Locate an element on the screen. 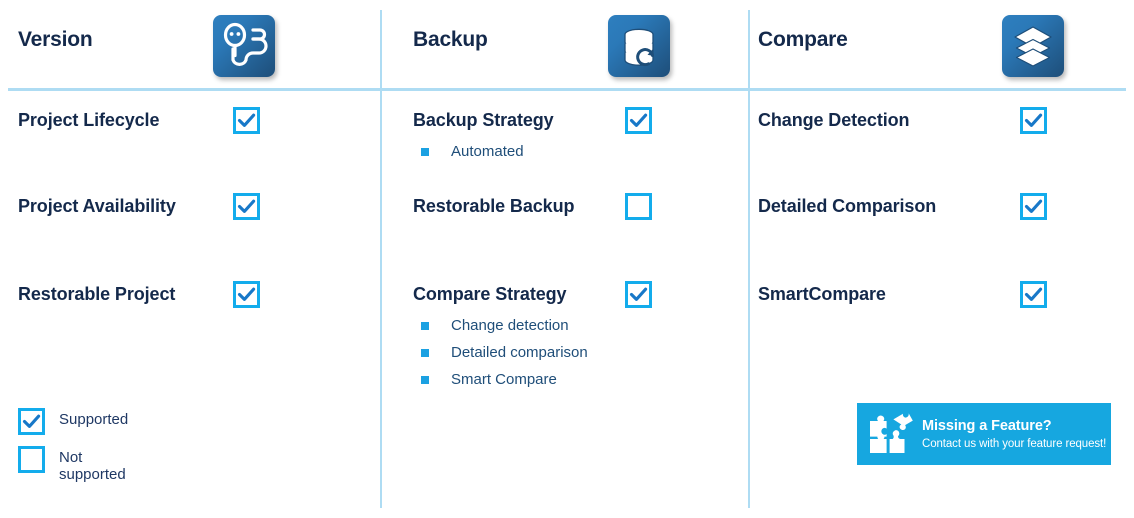 This screenshot has width=1134, height=518. feature-row: Project Lifecycle is located at coordinates (88, 120).